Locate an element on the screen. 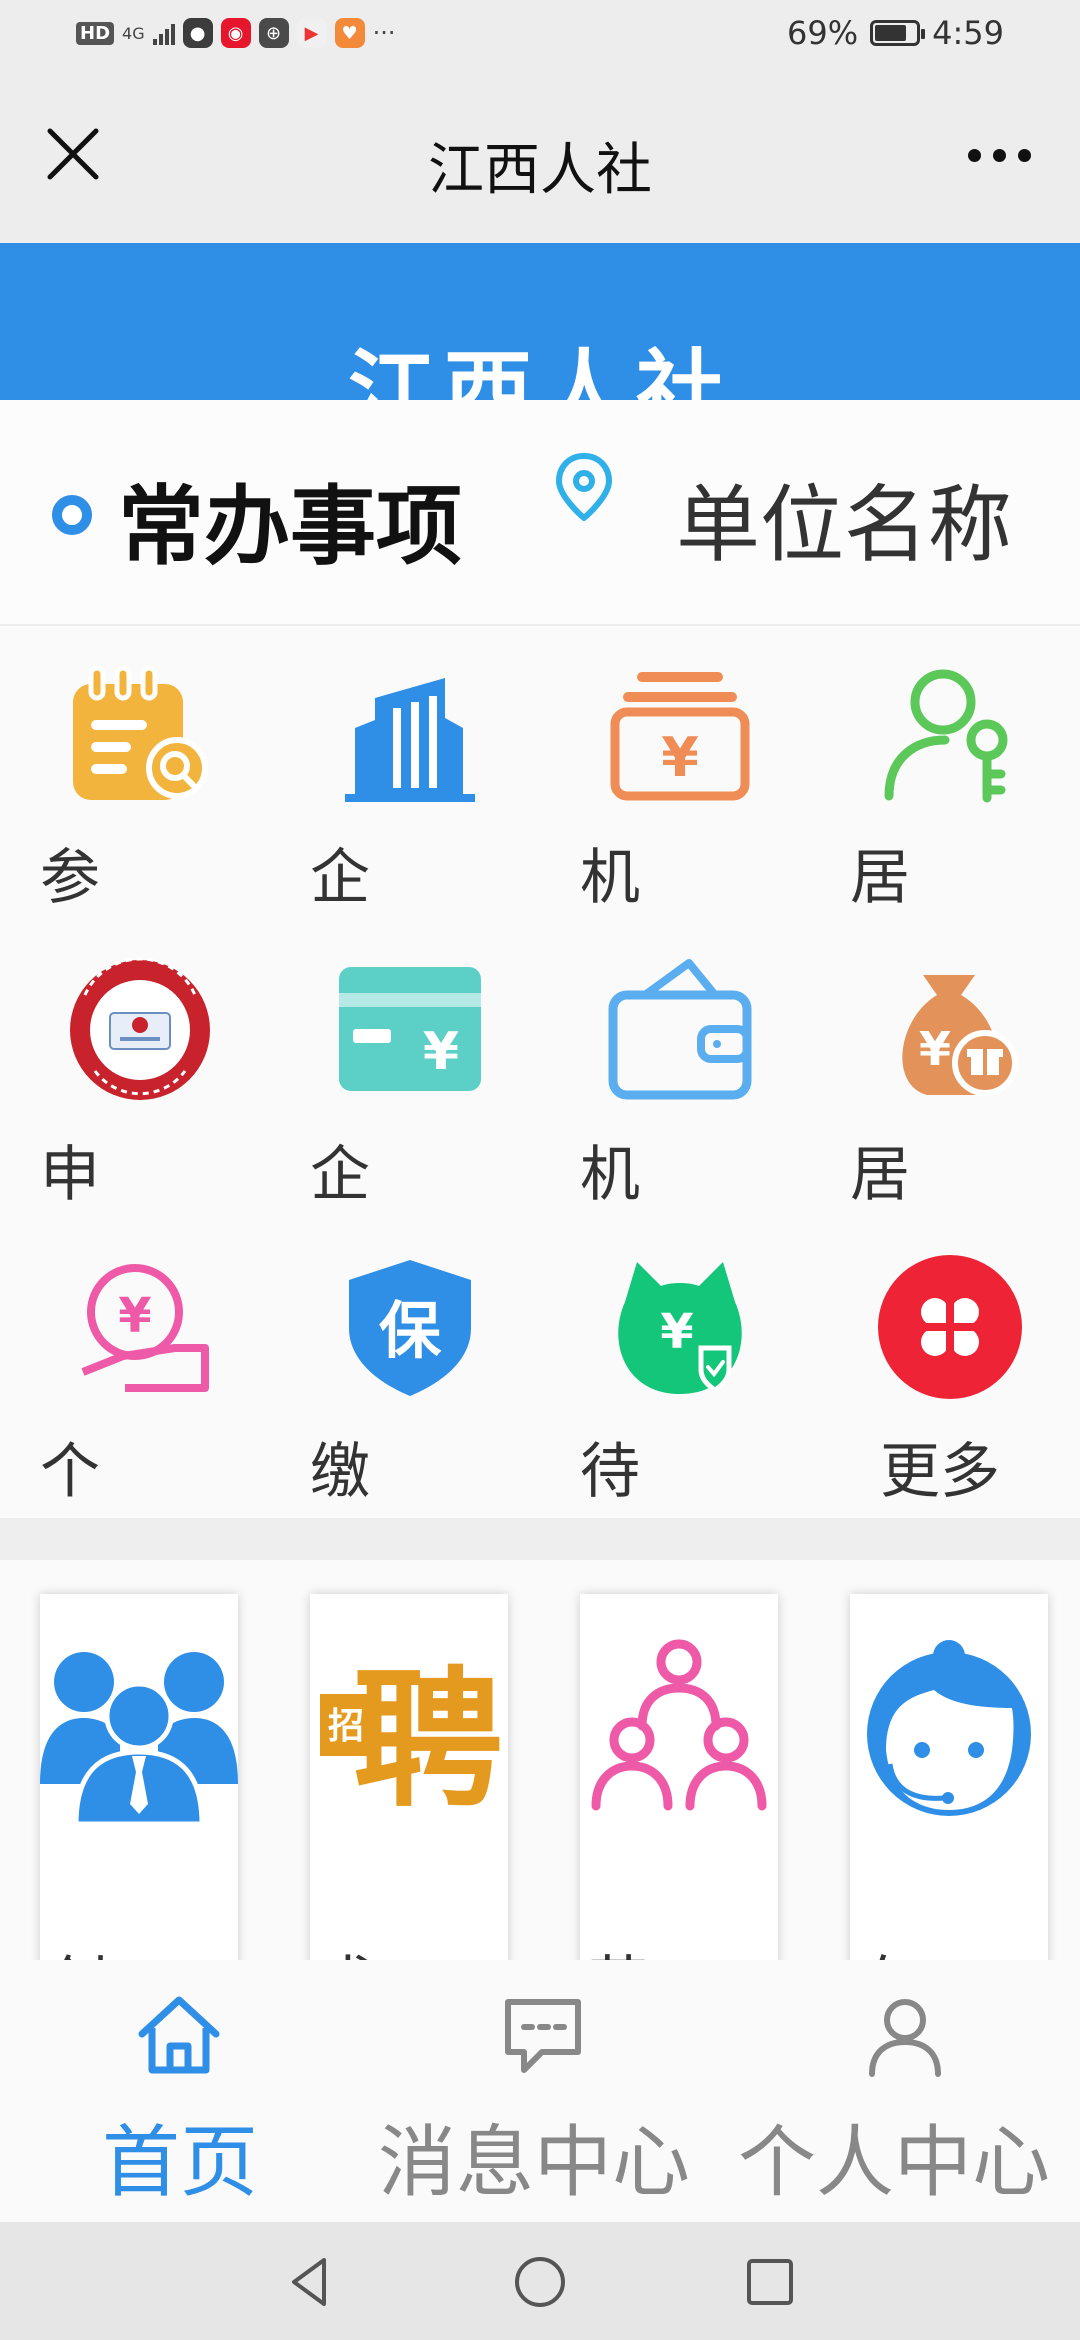  status-bar: HD 4G ● ◉ ⊕ ▶ ♥ ··· 69% 4:59 is located at coordinates (540, 37).